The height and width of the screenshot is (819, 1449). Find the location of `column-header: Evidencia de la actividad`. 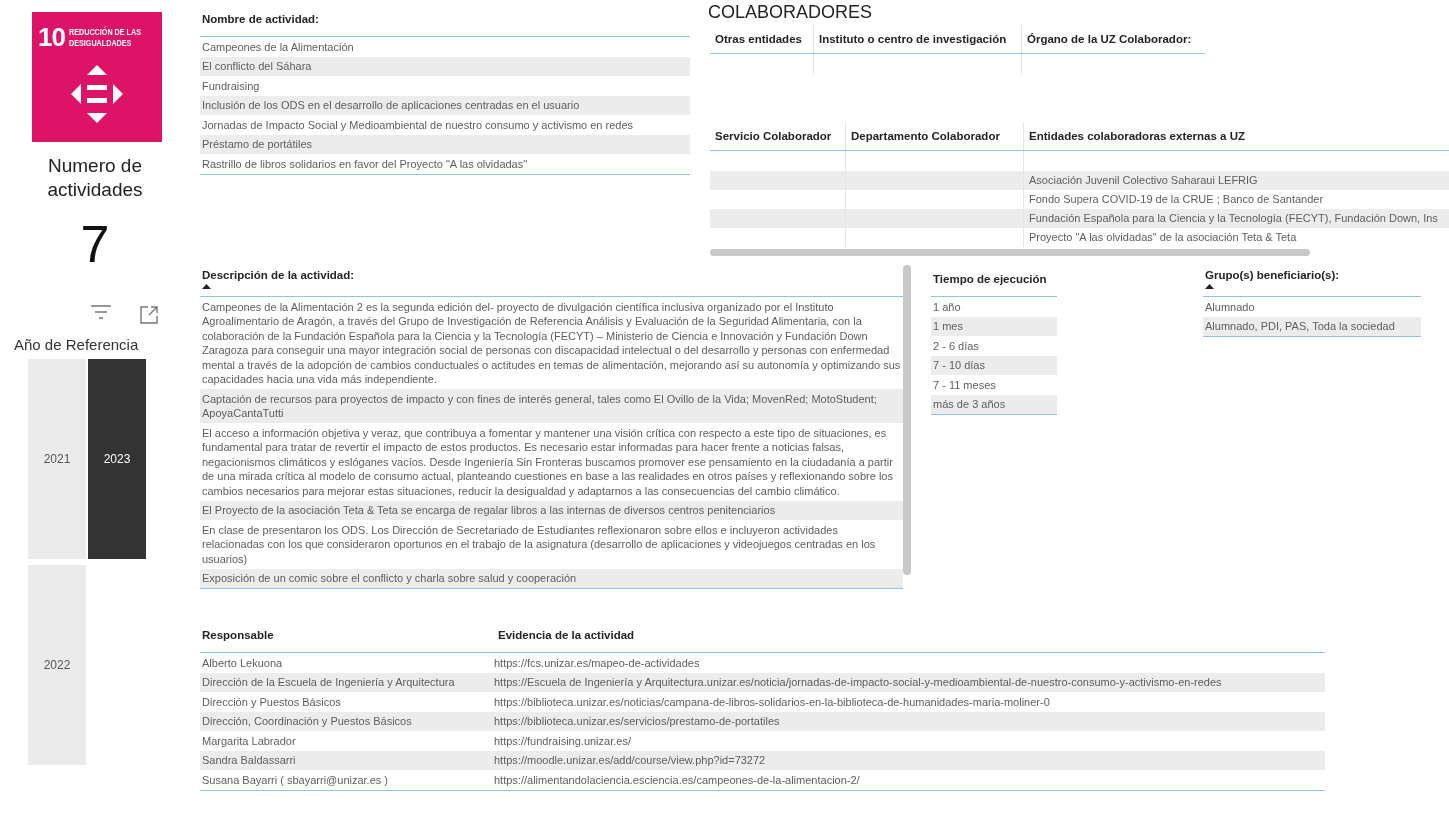

column-header: Evidencia de la actividad is located at coordinates (910, 635).